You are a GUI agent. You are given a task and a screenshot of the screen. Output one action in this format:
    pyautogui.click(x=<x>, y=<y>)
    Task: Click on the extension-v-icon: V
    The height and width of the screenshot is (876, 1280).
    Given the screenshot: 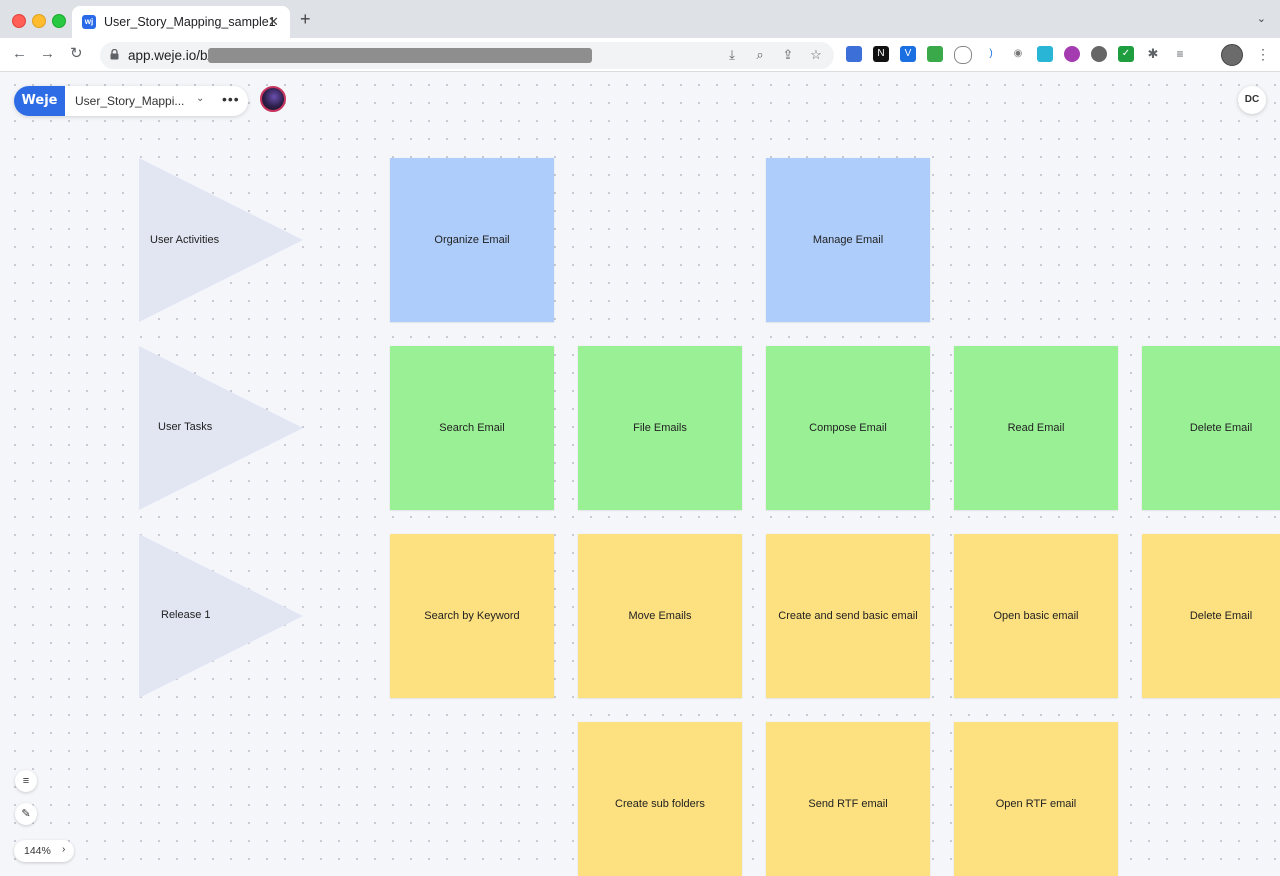 What is the action you would take?
    pyautogui.click(x=908, y=54)
    